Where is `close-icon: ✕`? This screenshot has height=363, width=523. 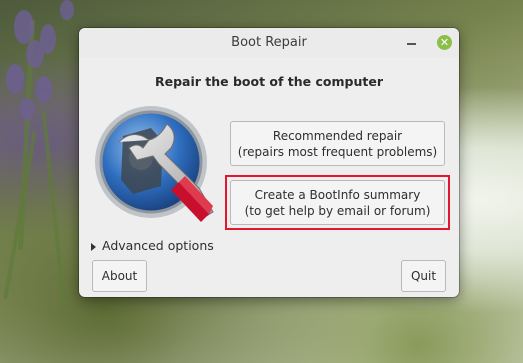 close-icon: ✕ is located at coordinates (444, 42).